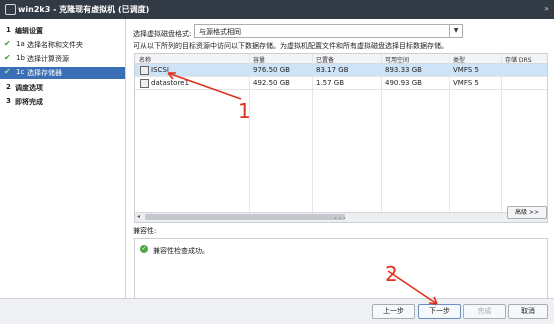  I want to click on step-label: 即将完成, so click(29, 102).